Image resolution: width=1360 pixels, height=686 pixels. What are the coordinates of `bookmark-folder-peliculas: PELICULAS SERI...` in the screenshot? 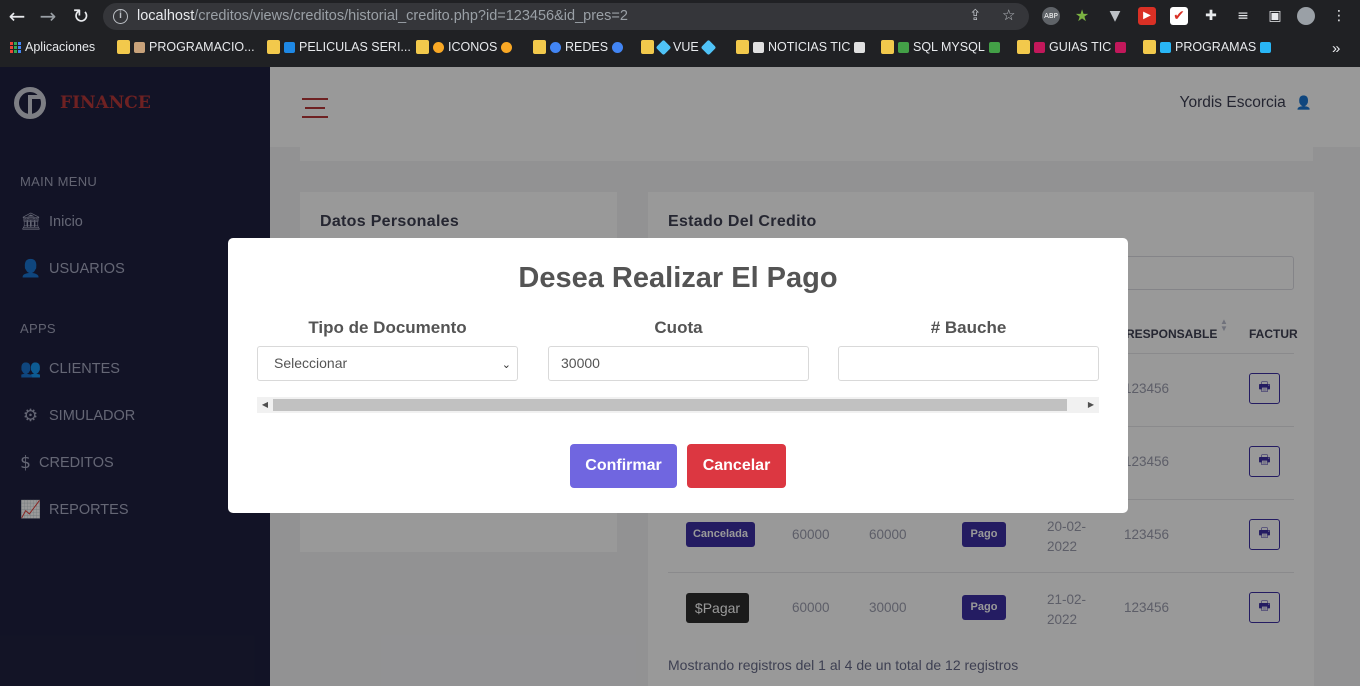 It's located at (339, 47).